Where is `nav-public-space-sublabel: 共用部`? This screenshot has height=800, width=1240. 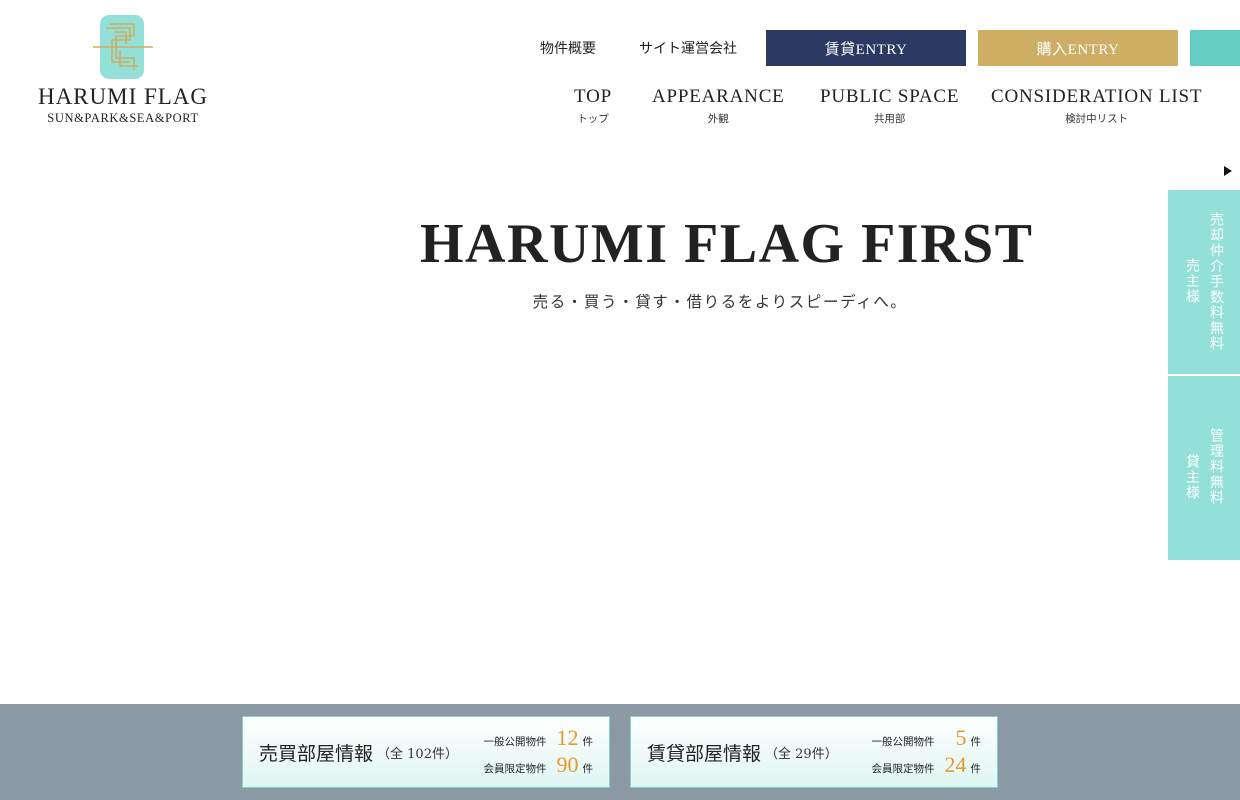 nav-public-space-sublabel: 共用部 is located at coordinates (889, 119).